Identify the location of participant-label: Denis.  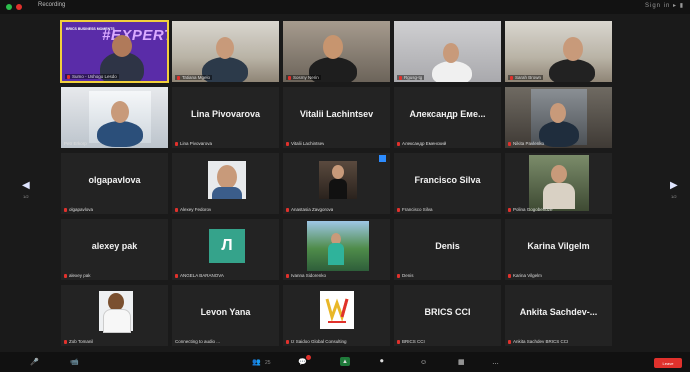
(405, 275).